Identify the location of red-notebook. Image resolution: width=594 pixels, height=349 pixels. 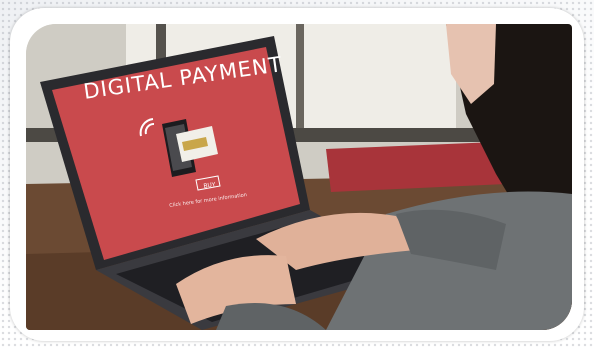
(416, 167).